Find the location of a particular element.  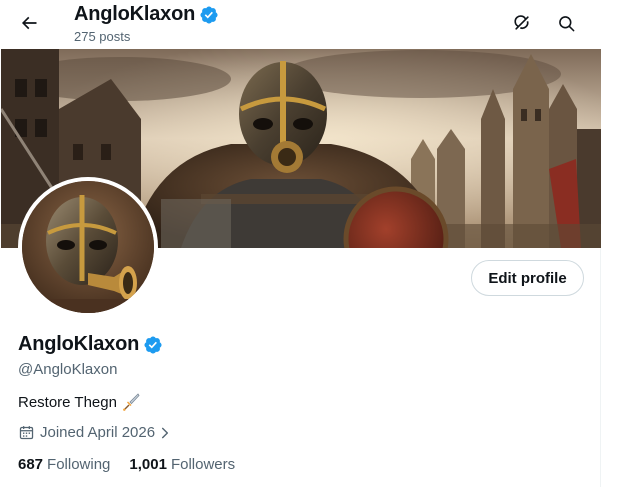

joined-label: Joined April 2026 is located at coordinates (98, 432).